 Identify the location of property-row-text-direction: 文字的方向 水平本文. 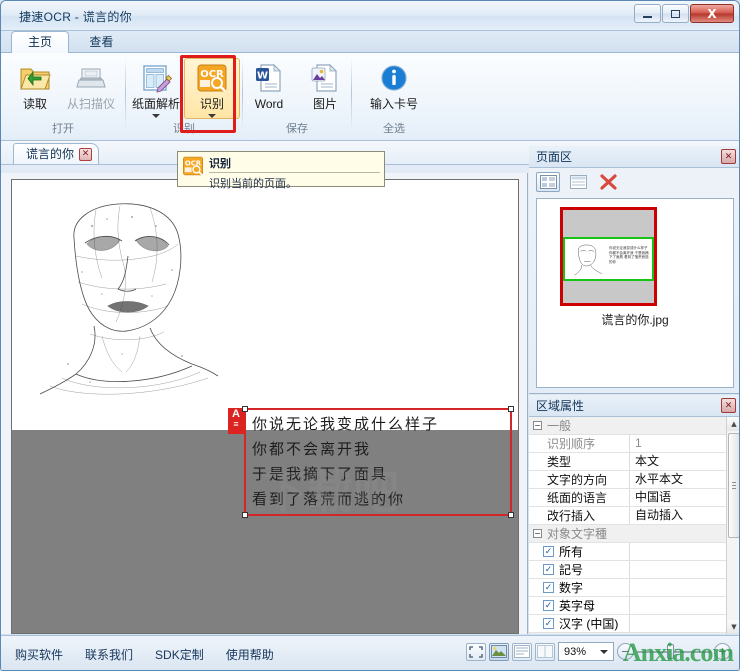
(627, 480).